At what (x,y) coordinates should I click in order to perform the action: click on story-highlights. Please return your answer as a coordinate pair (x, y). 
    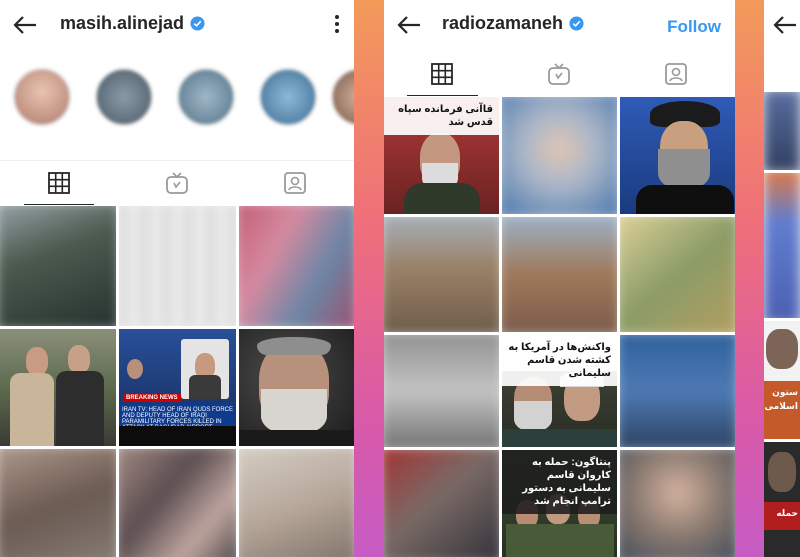
    Looking at the image, I should click on (177, 110).